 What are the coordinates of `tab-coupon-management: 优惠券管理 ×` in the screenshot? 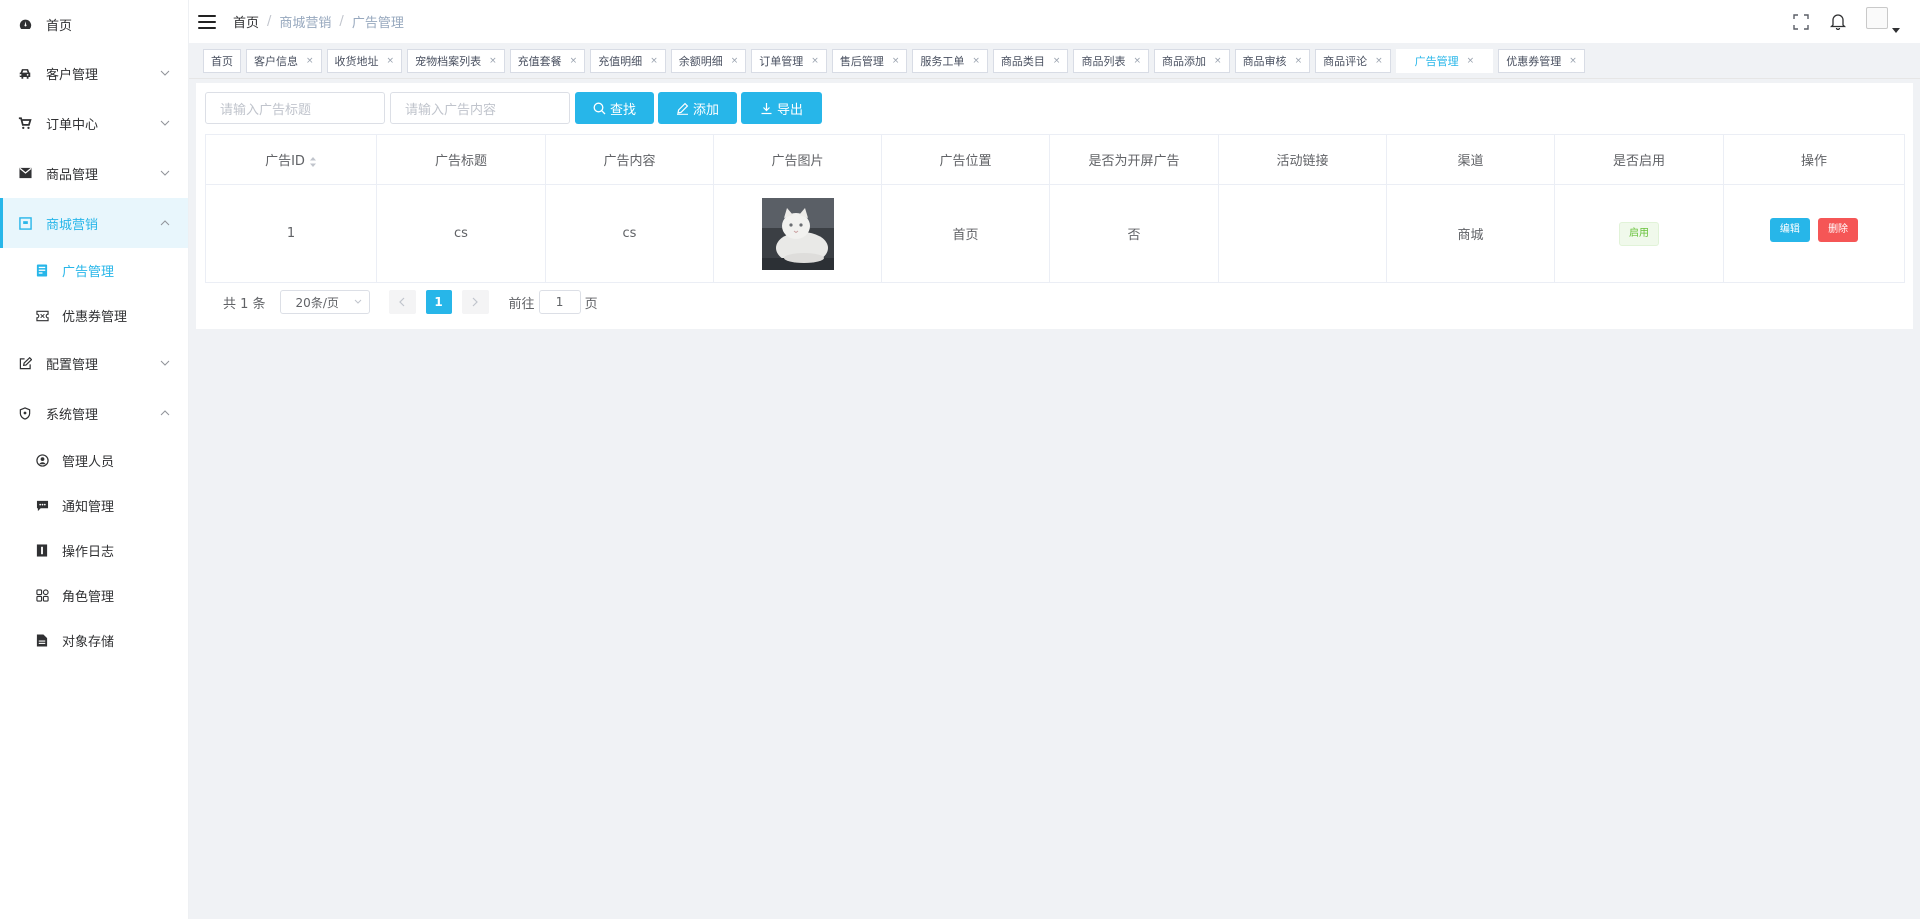 It's located at (1541, 60).